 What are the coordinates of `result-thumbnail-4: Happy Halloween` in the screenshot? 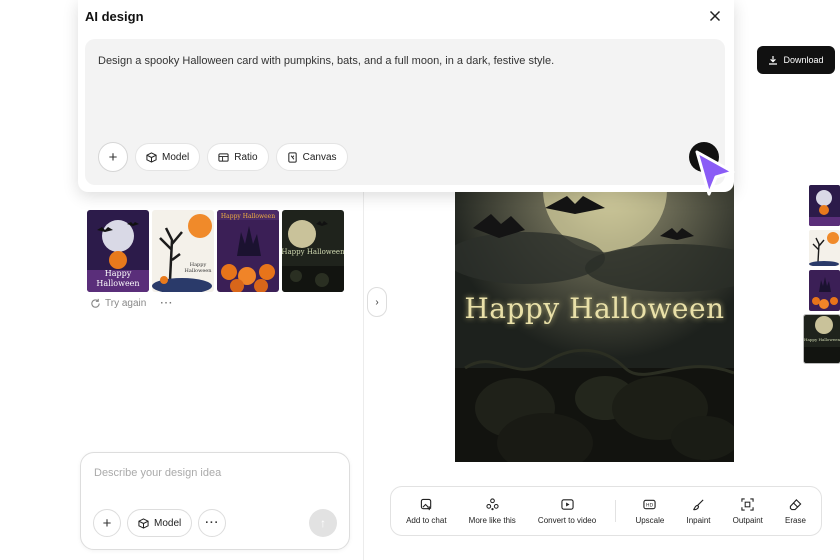 It's located at (313, 251).